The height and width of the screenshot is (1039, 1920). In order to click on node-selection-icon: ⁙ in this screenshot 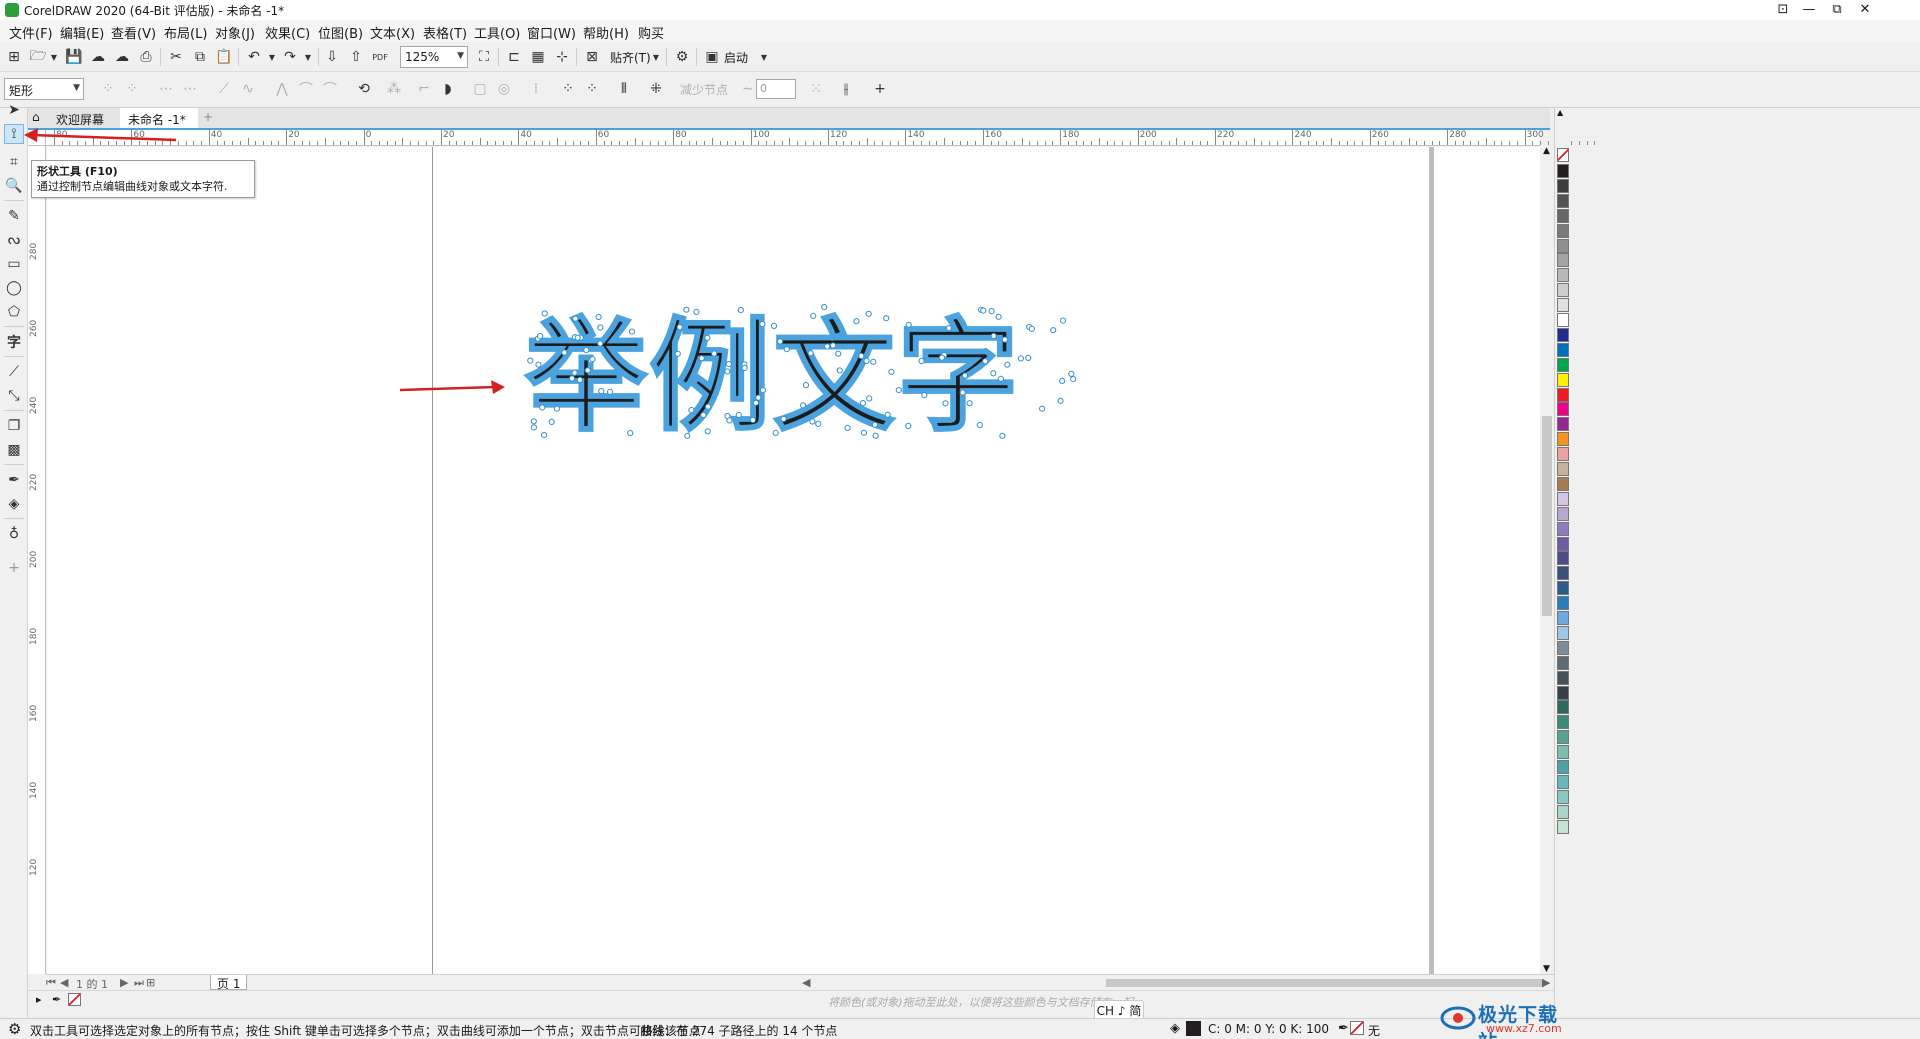, I will do `click(816, 89)`.